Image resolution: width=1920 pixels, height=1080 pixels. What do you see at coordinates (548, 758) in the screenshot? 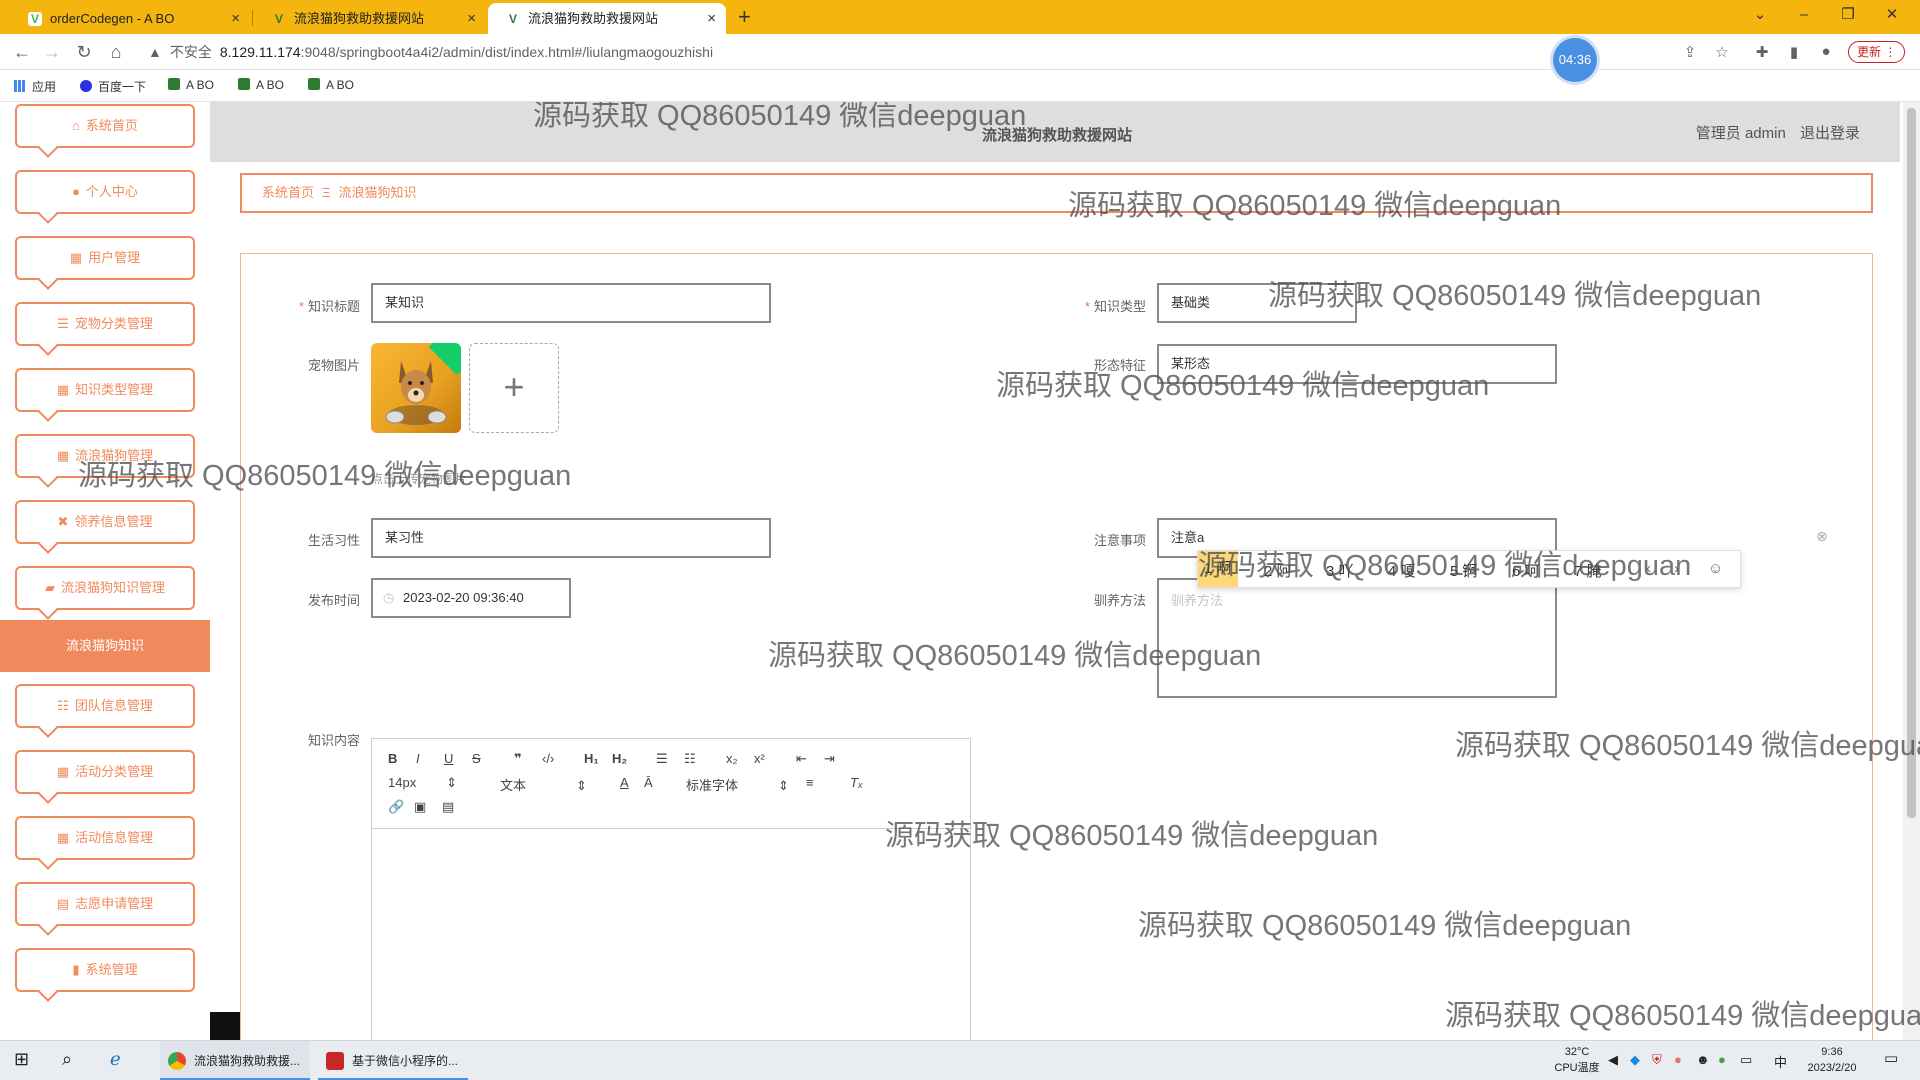
I see `code-icon: ‹/›` at bounding box center [548, 758].